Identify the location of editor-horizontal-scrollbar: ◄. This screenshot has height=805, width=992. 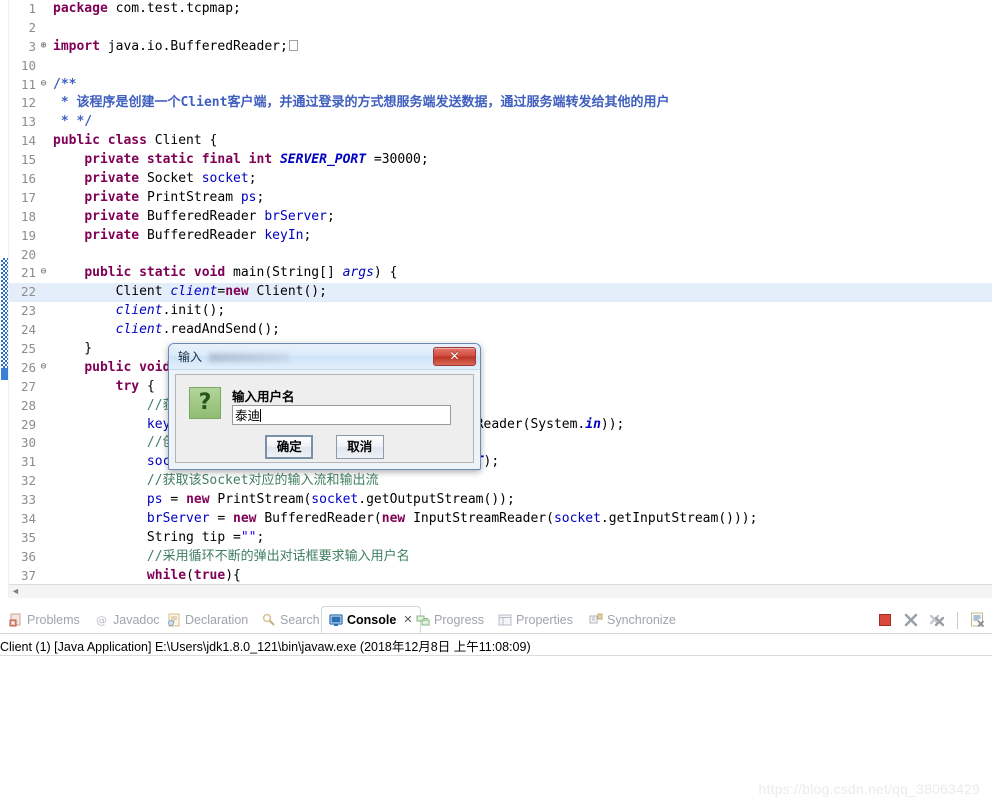
(500, 591).